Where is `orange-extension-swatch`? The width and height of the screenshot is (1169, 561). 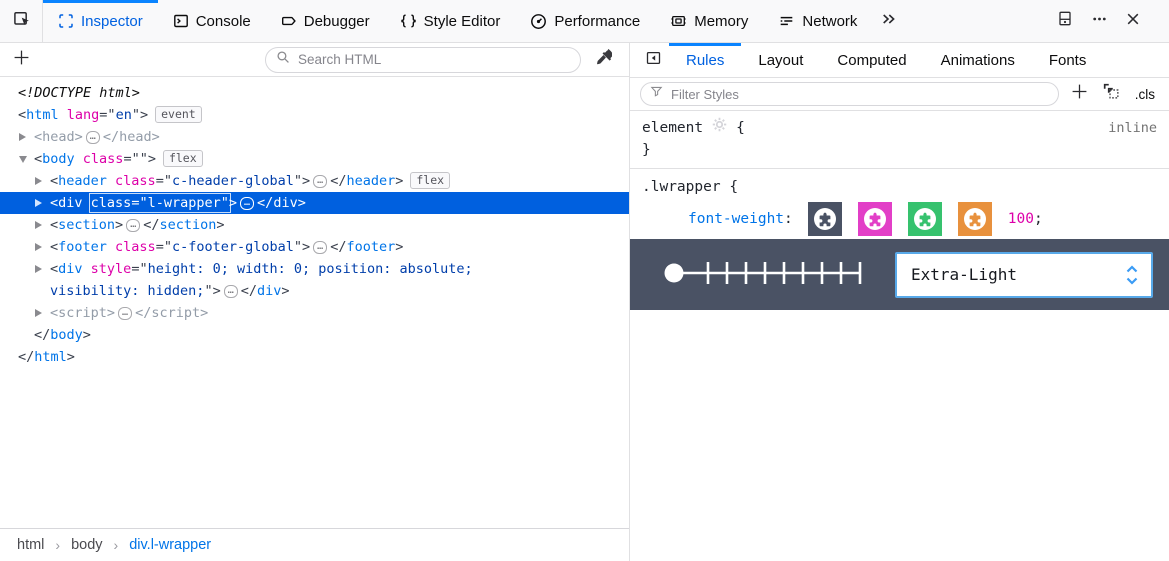
orange-extension-swatch is located at coordinates (974, 218).